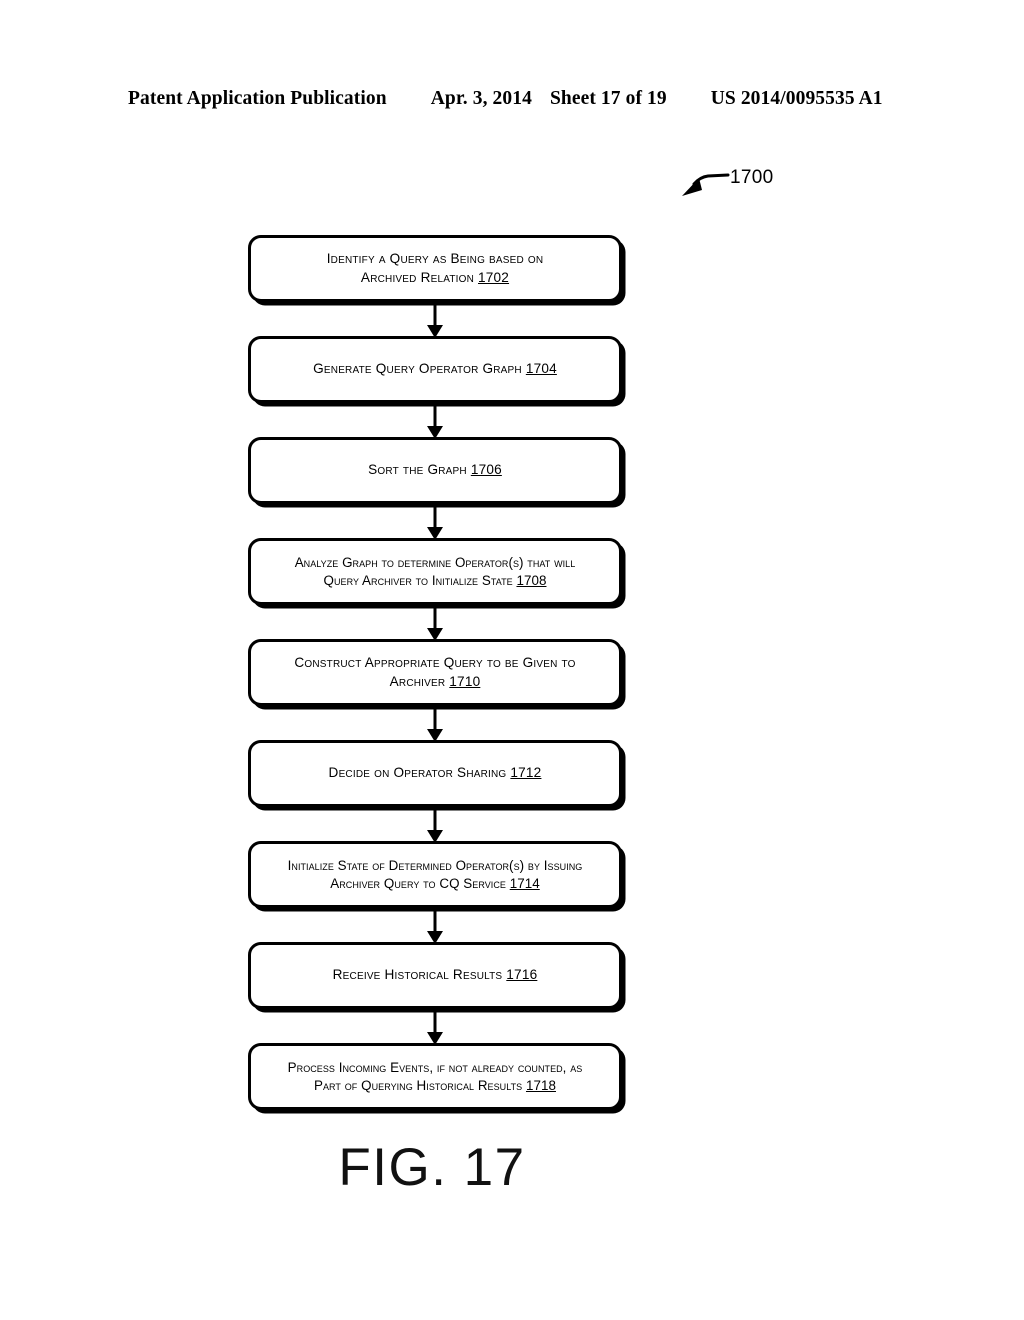  I want to click on flowchart-step-ref-1704: 1704, so click(541, 369).